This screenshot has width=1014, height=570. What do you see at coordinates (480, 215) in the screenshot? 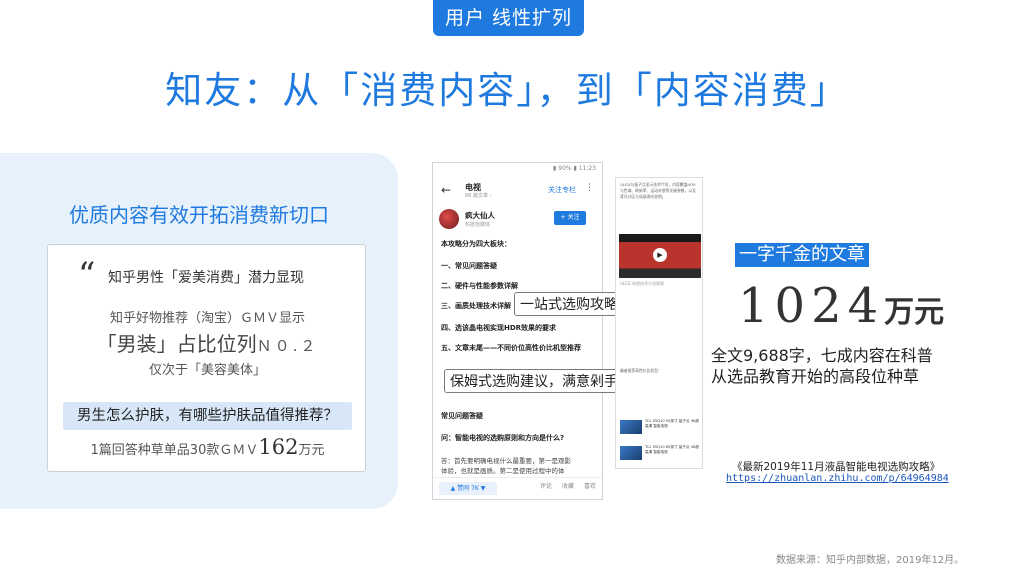
I see `author-name: 疯大仙人` at bounding box center [480, 215].